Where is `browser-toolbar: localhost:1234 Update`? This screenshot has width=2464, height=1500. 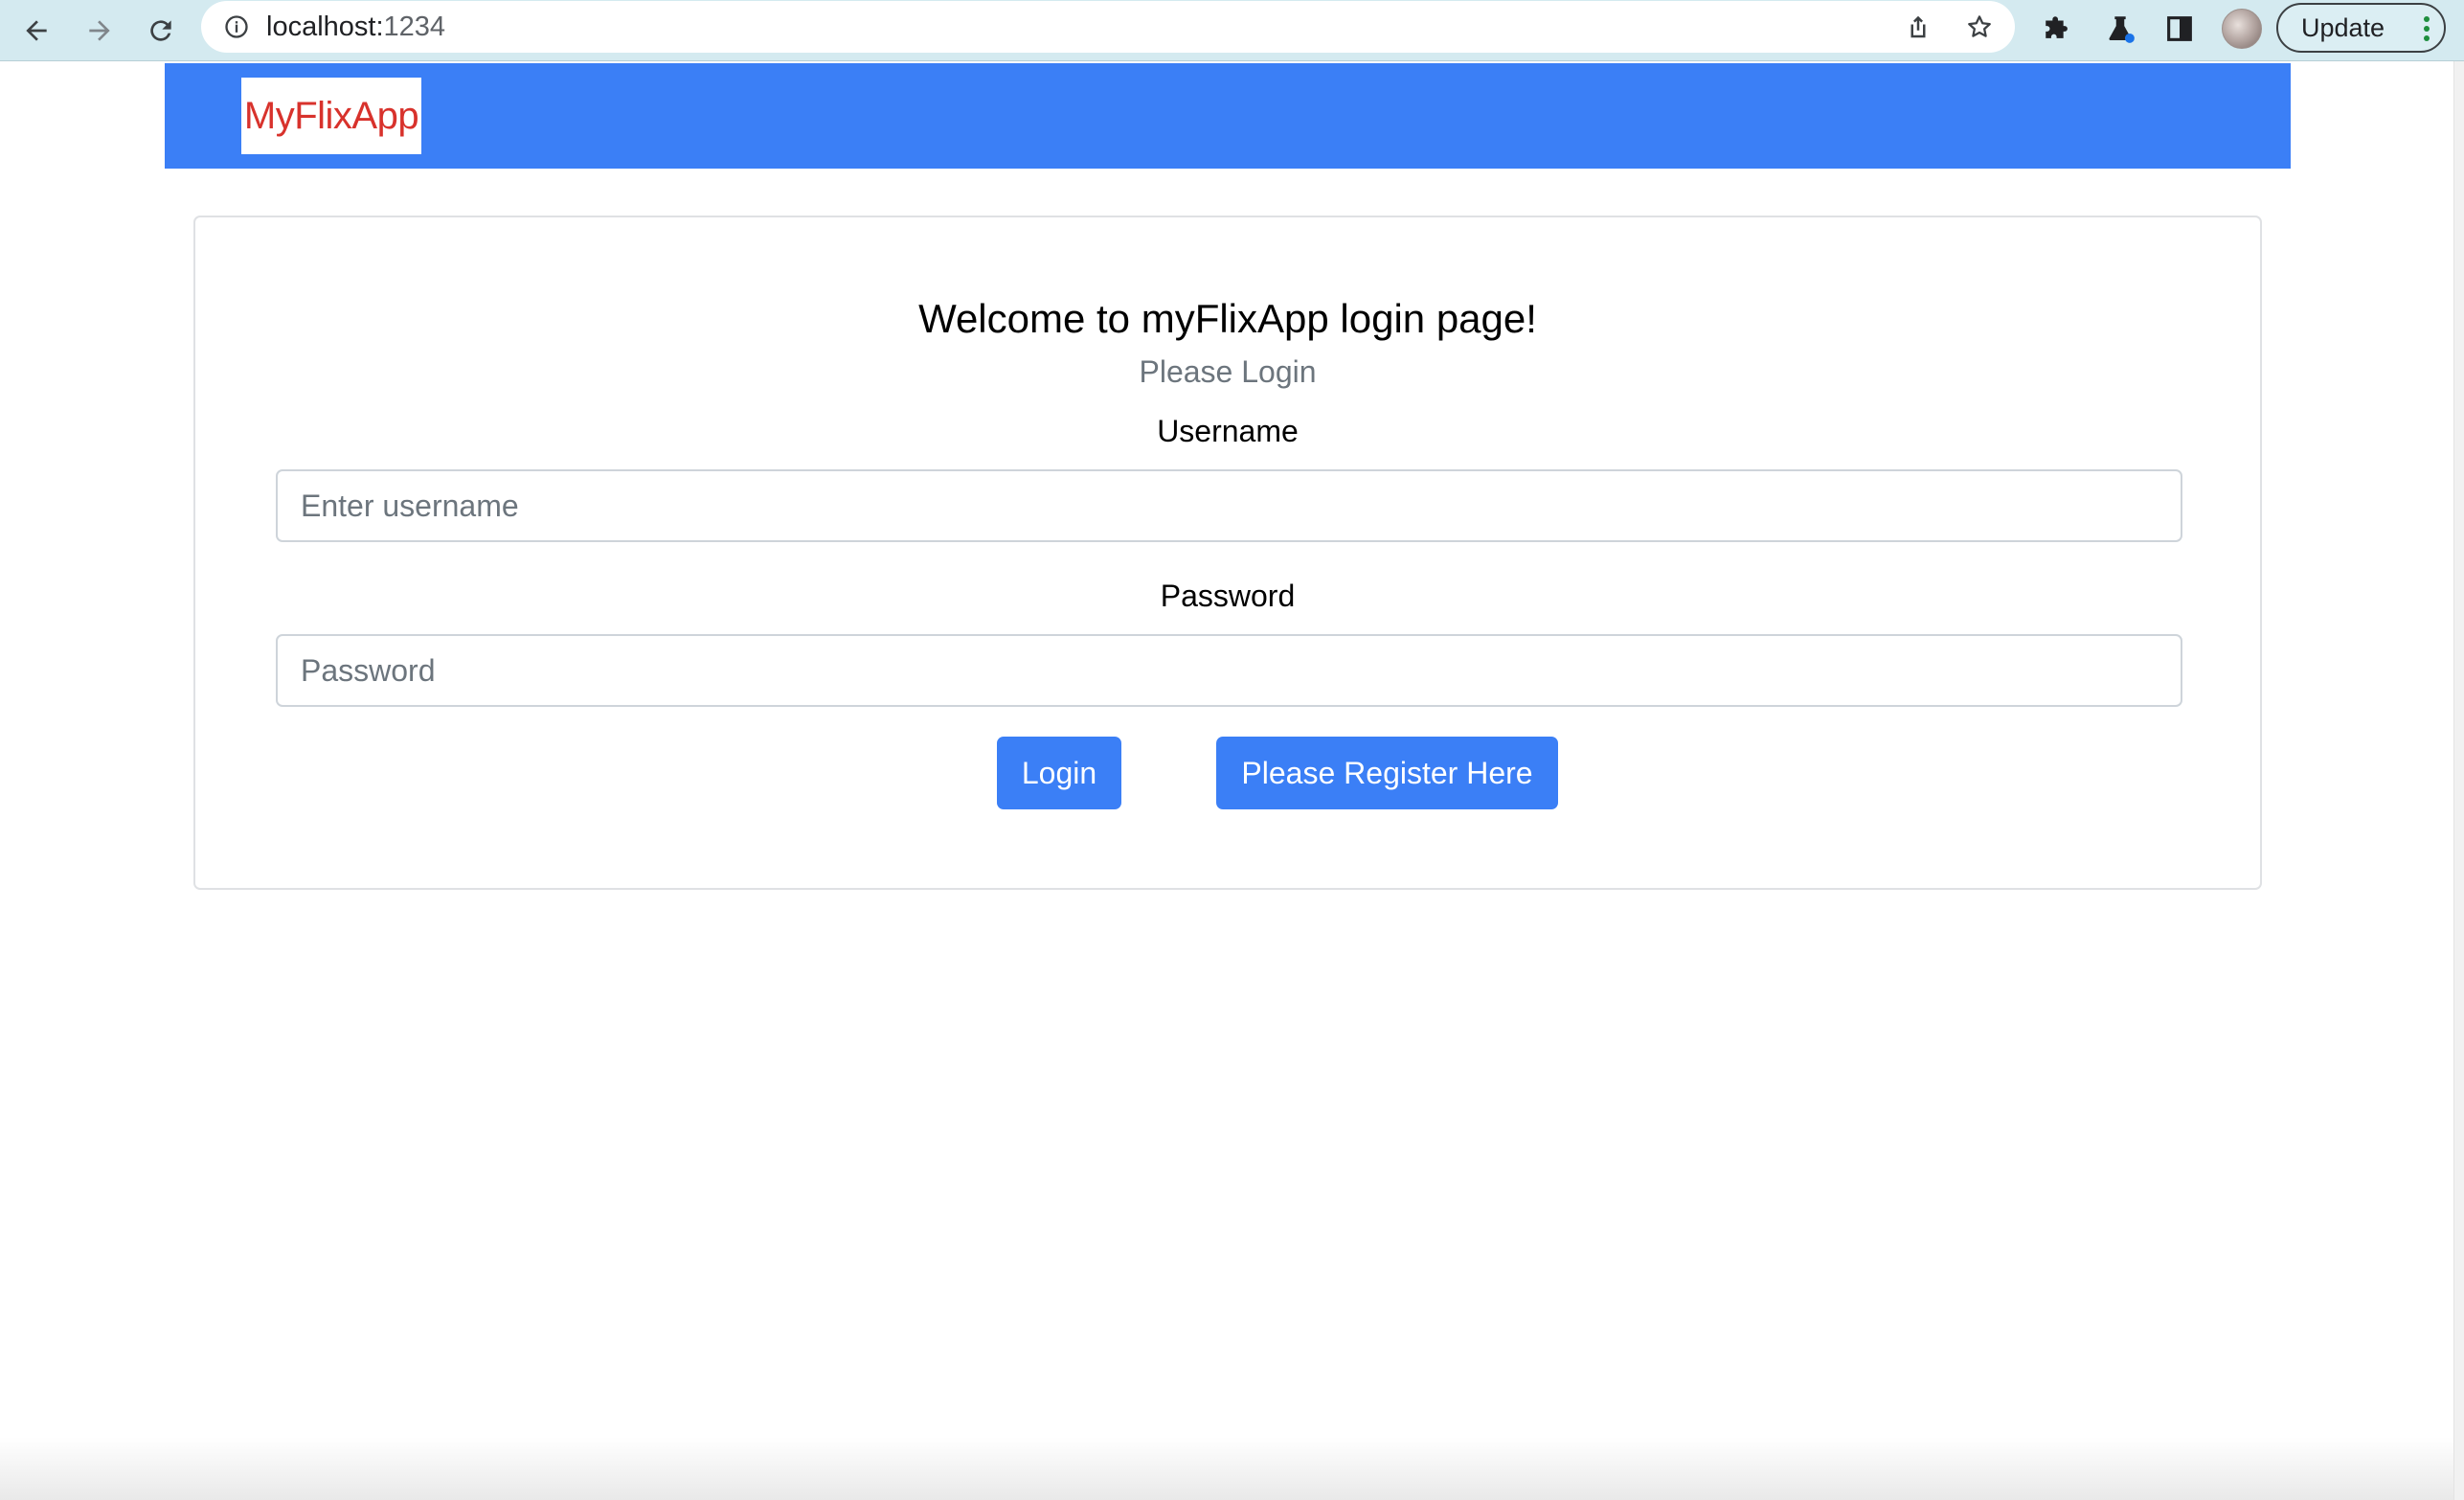 browser-toolbar: localhost:1234 Update is located at coordinates (1232, 30).